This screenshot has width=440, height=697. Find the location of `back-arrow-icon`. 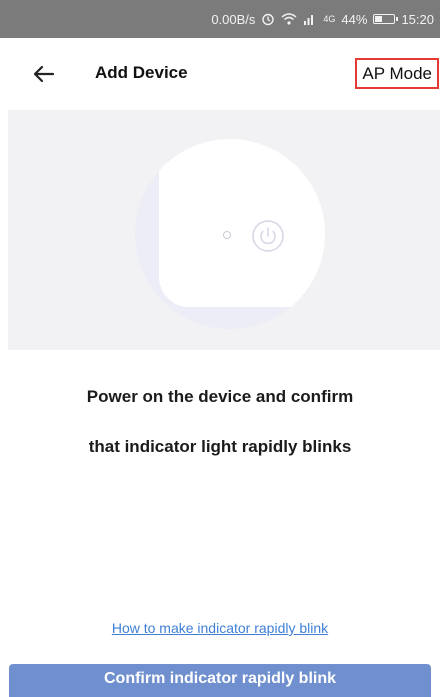

back-arrow-icon is located at coordinates (44, 74).